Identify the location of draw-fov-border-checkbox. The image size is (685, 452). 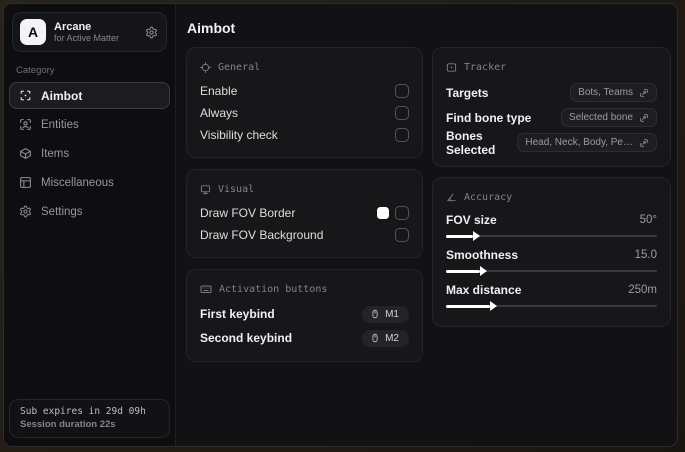
(402, 213).